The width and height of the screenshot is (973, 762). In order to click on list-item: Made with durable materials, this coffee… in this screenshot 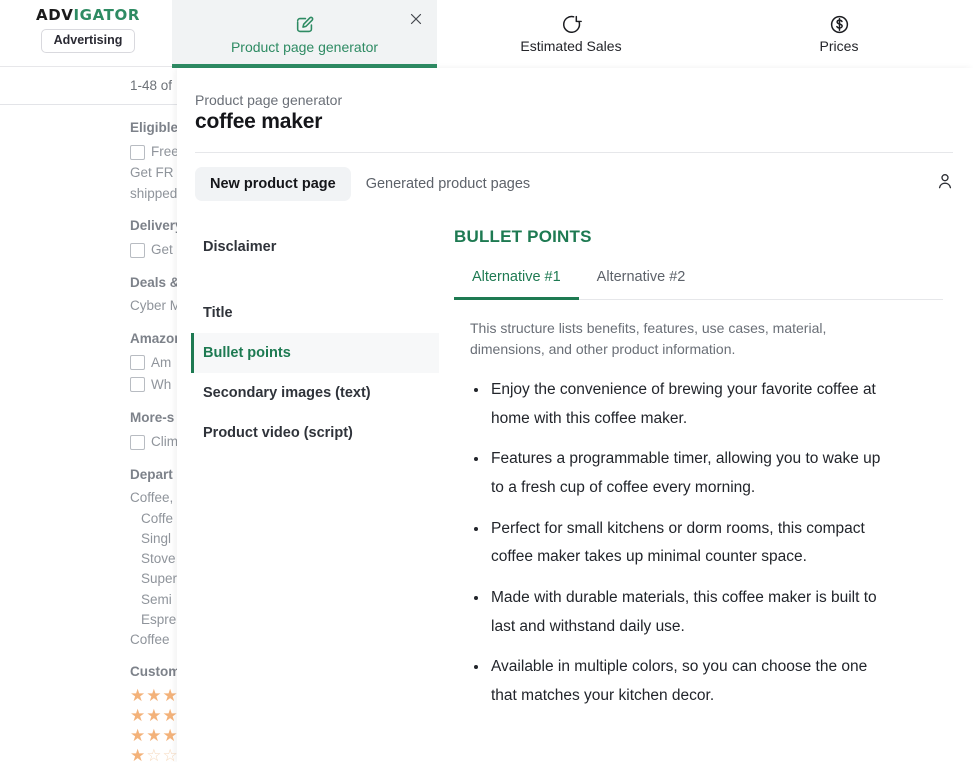, I will do `click(682, 612)`.